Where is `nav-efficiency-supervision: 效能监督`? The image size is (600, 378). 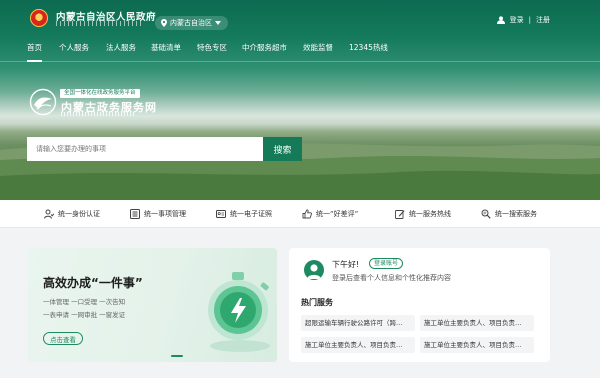 nav-efficiency-supervision: 效能监督 is located at coordinates (318, 47).